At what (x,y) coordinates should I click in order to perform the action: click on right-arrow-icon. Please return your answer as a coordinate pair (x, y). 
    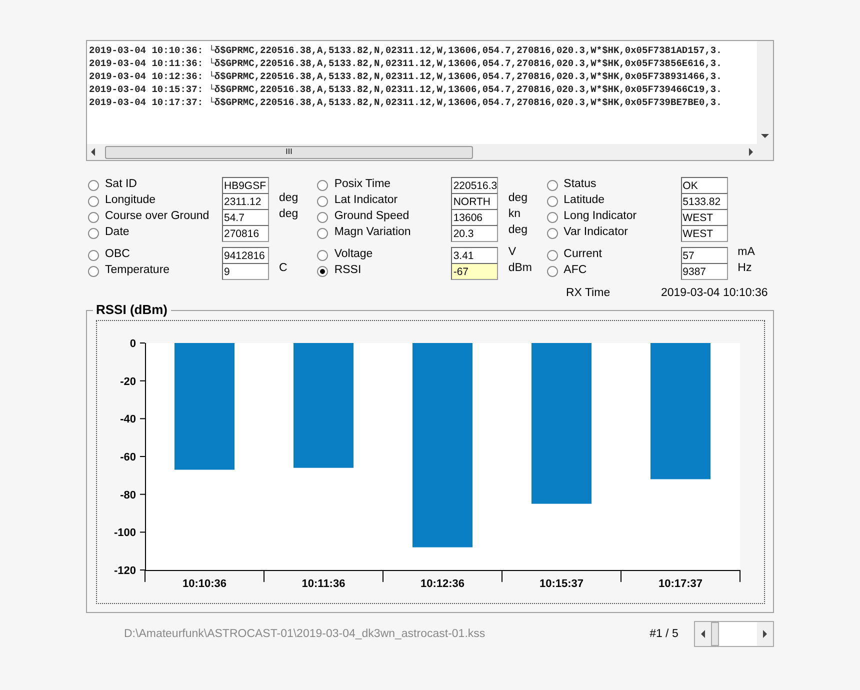
    Looking at the image, I should click on (765, 634).